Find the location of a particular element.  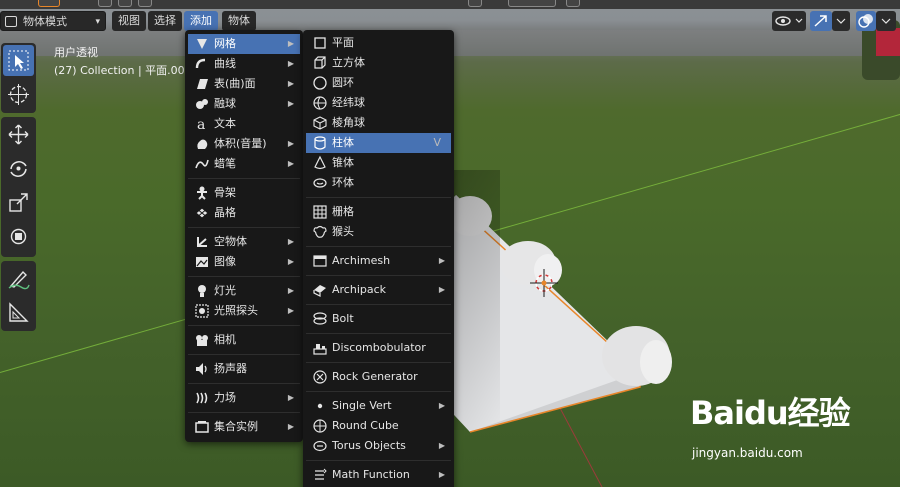

round-cube-icon is located at coordinates (320, 426).